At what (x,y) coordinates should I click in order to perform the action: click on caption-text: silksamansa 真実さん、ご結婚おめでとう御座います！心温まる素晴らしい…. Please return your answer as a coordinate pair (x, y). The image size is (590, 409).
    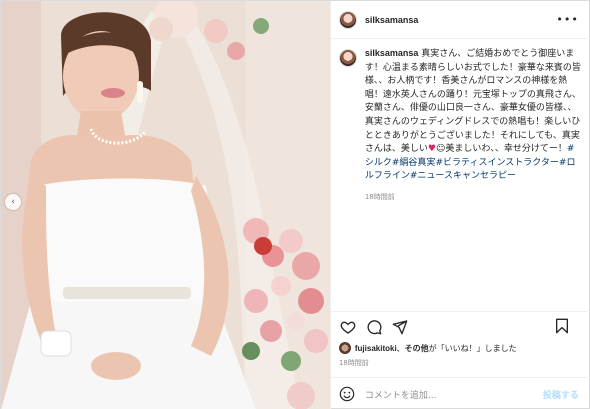
    Looking at the image, I should click on (473, 115).